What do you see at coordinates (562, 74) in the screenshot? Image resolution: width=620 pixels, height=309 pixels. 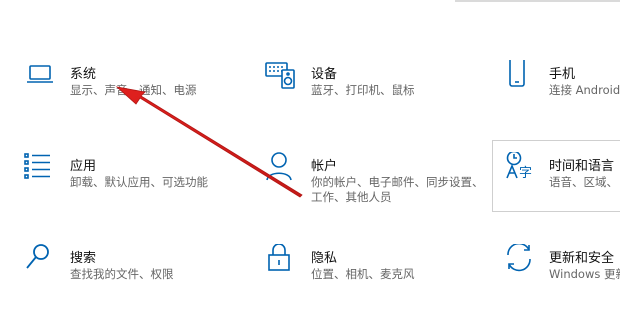 I see `tile-title: 手机` at bounding box center [562, 74].